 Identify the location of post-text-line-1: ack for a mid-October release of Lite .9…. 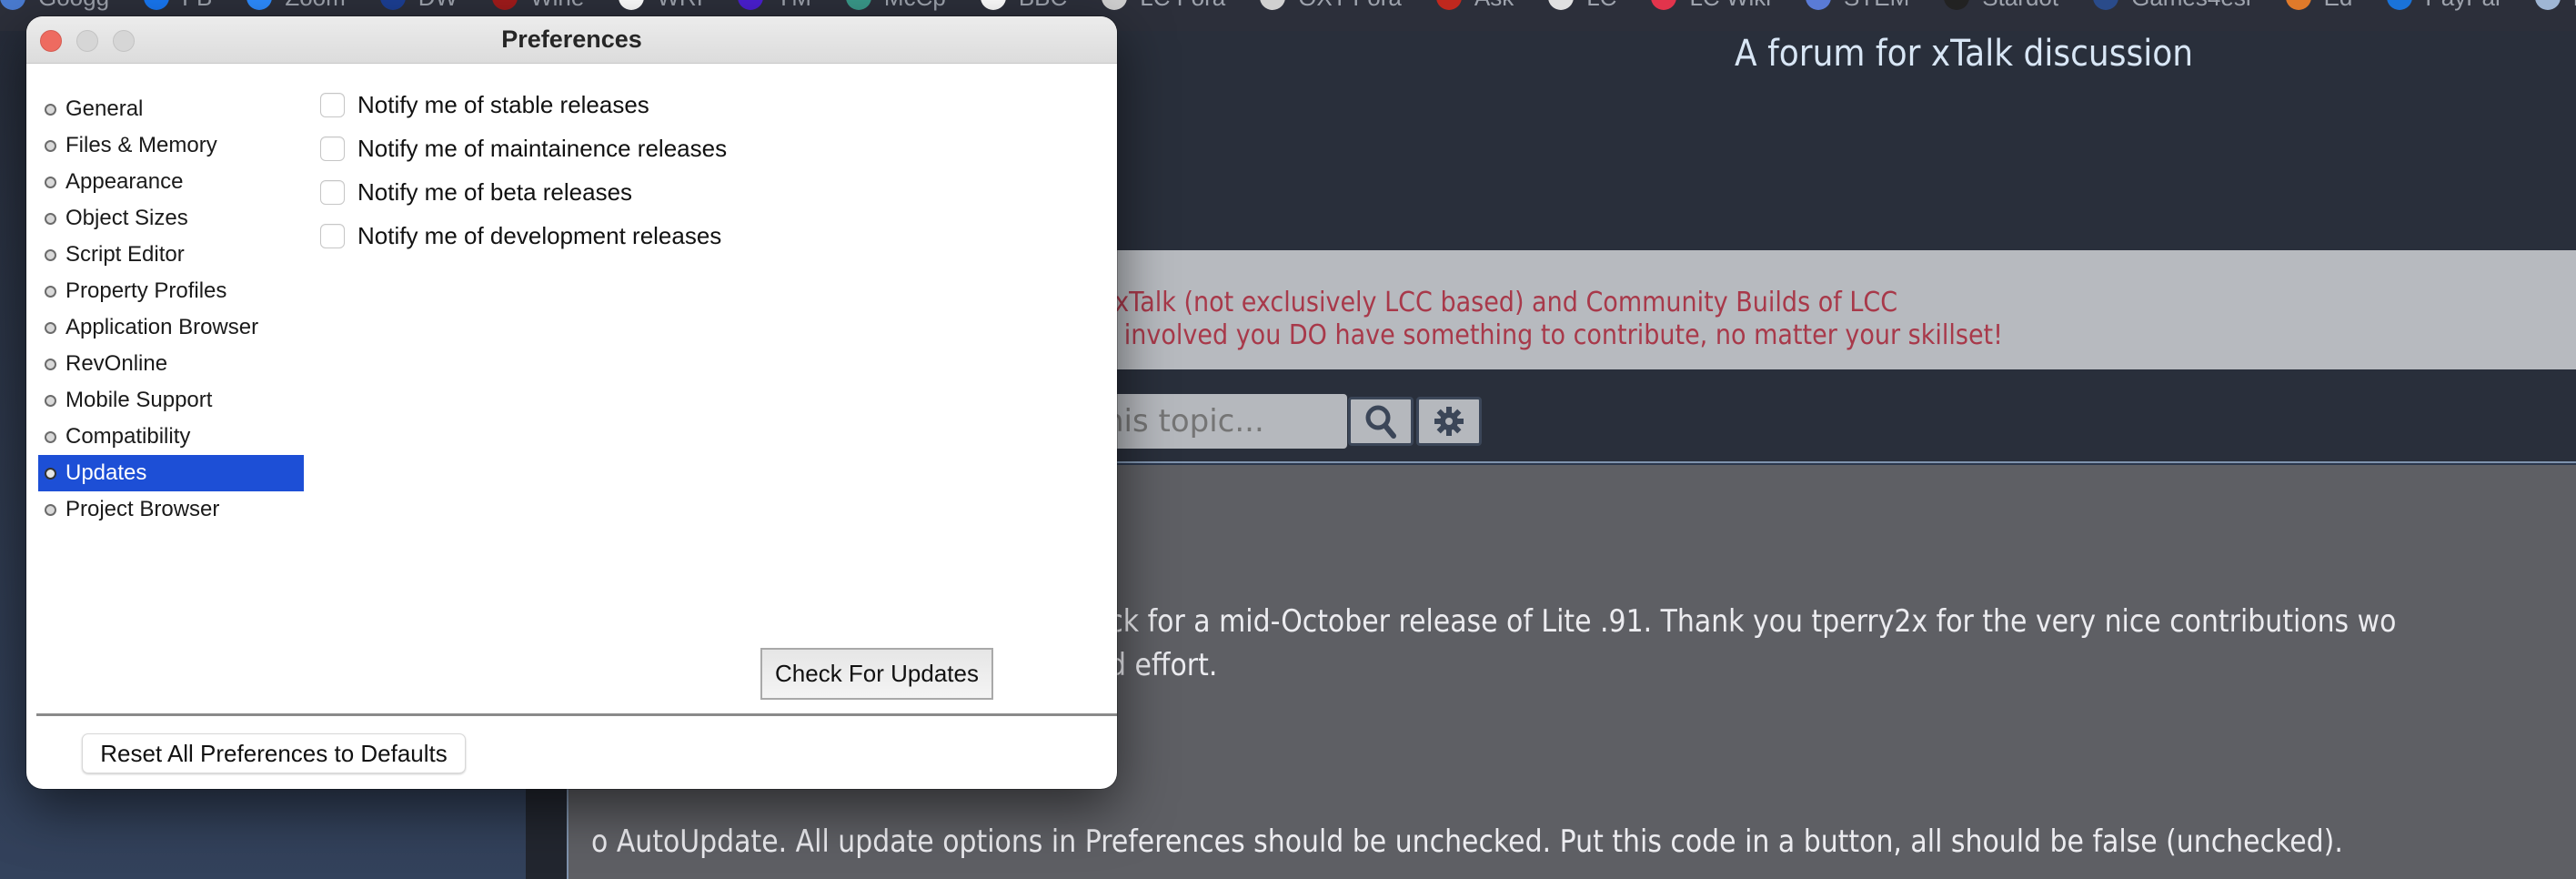
(1744, 621).